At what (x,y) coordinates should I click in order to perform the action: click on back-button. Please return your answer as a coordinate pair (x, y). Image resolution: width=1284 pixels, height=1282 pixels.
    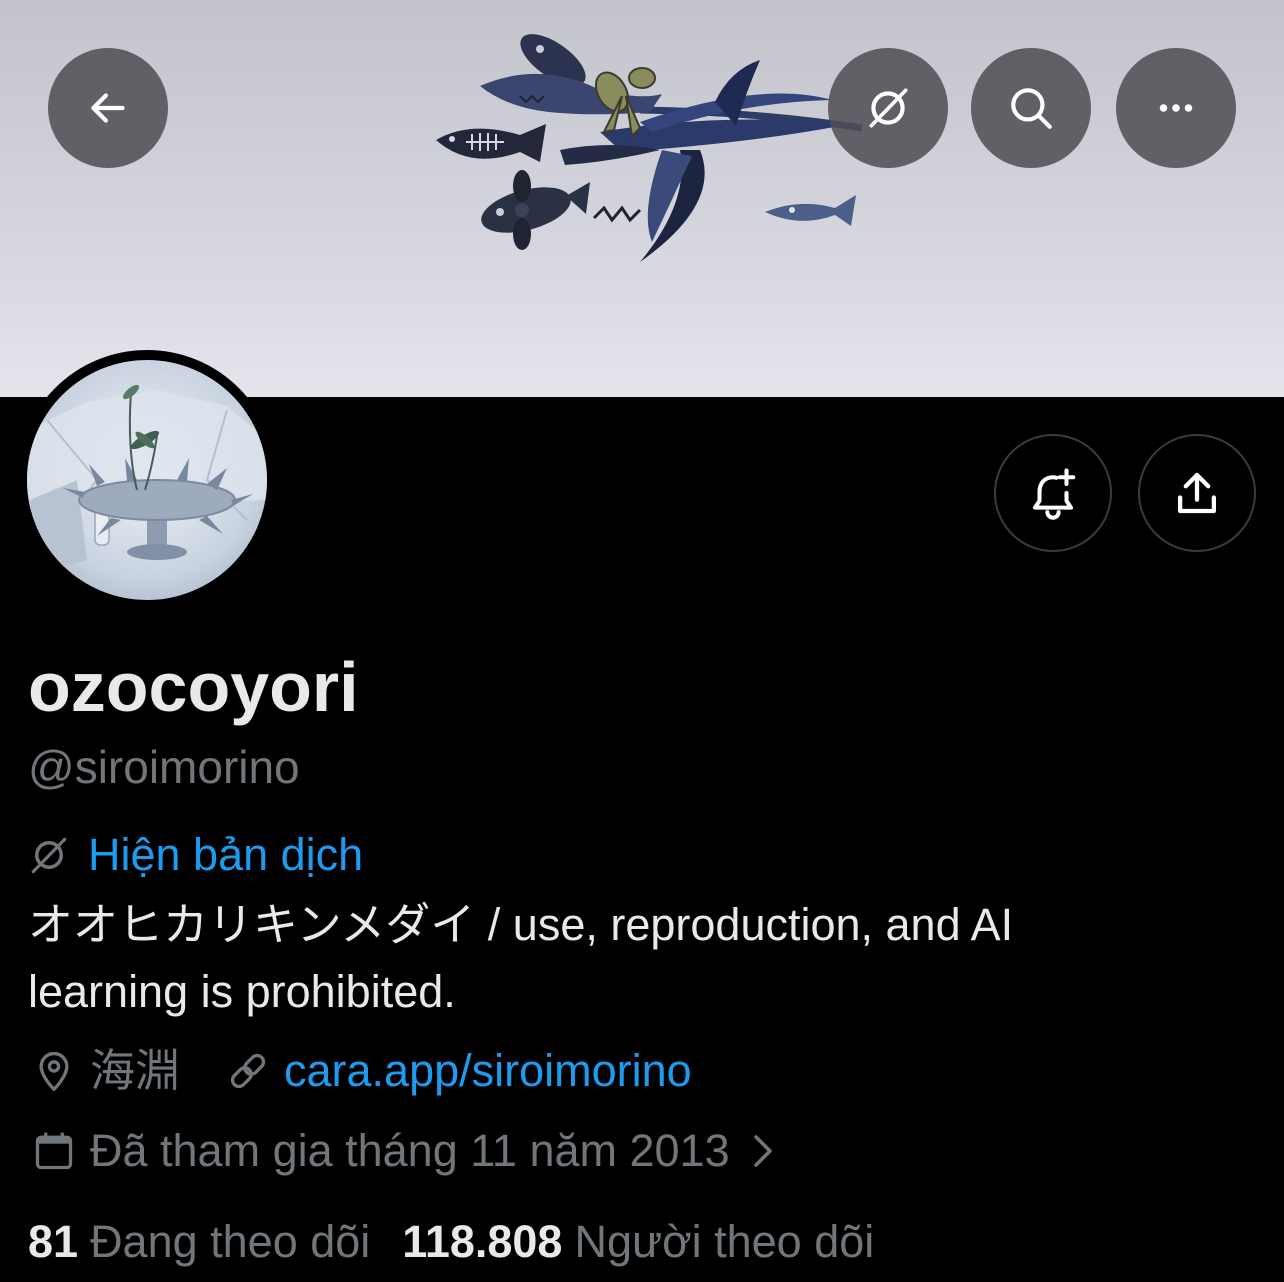
    Looking at the image, I should click on (108, 108).